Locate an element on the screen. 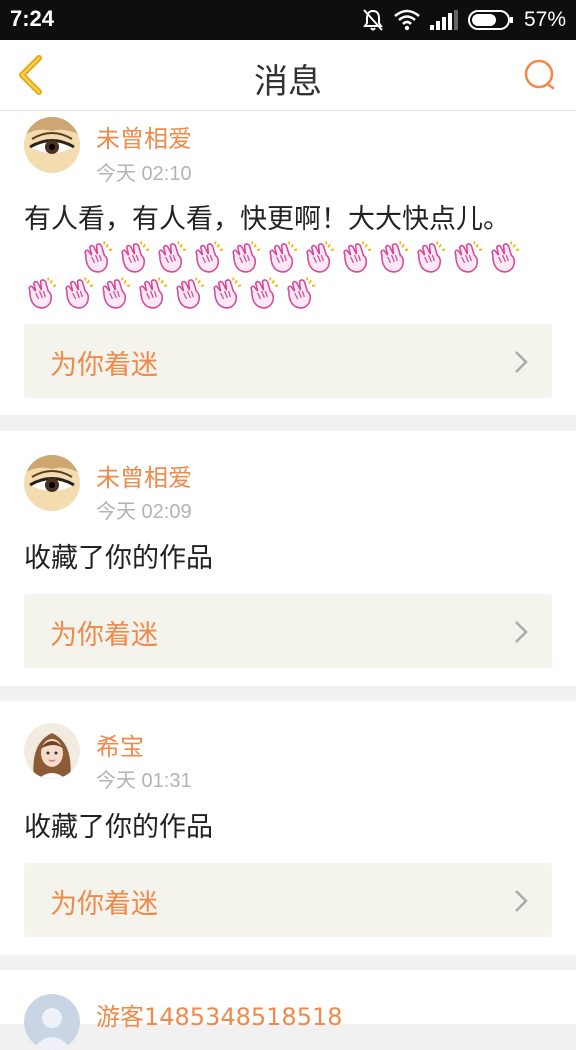 The height and width of the screenshot is (1050, 576). status-bar: 7:24 57% is located at coordinates (288, 20).